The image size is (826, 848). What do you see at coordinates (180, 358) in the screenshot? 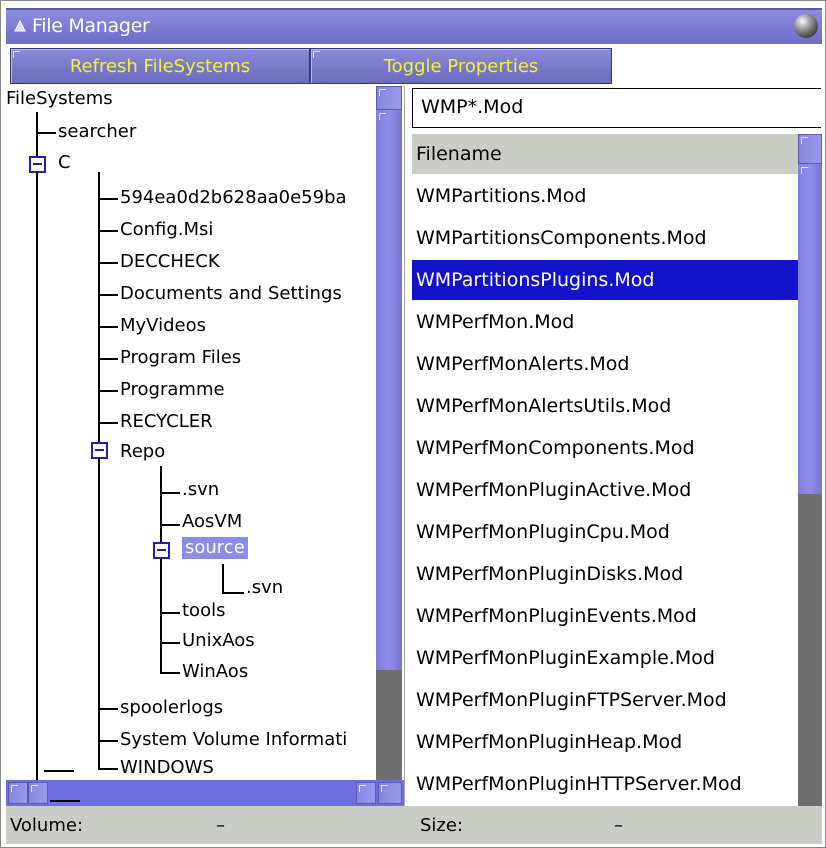
I see `tree-node-folder: Program Files` at bounding box center [180, 358].